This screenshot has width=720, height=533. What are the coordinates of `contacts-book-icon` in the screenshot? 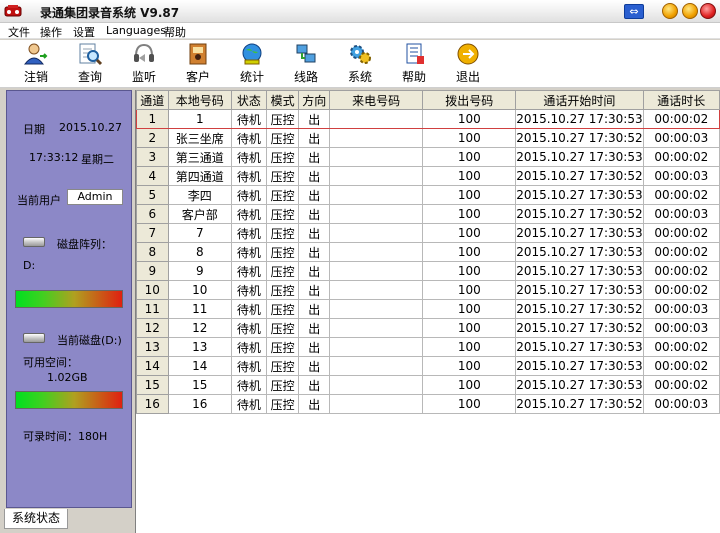 It's located at (198, 54).